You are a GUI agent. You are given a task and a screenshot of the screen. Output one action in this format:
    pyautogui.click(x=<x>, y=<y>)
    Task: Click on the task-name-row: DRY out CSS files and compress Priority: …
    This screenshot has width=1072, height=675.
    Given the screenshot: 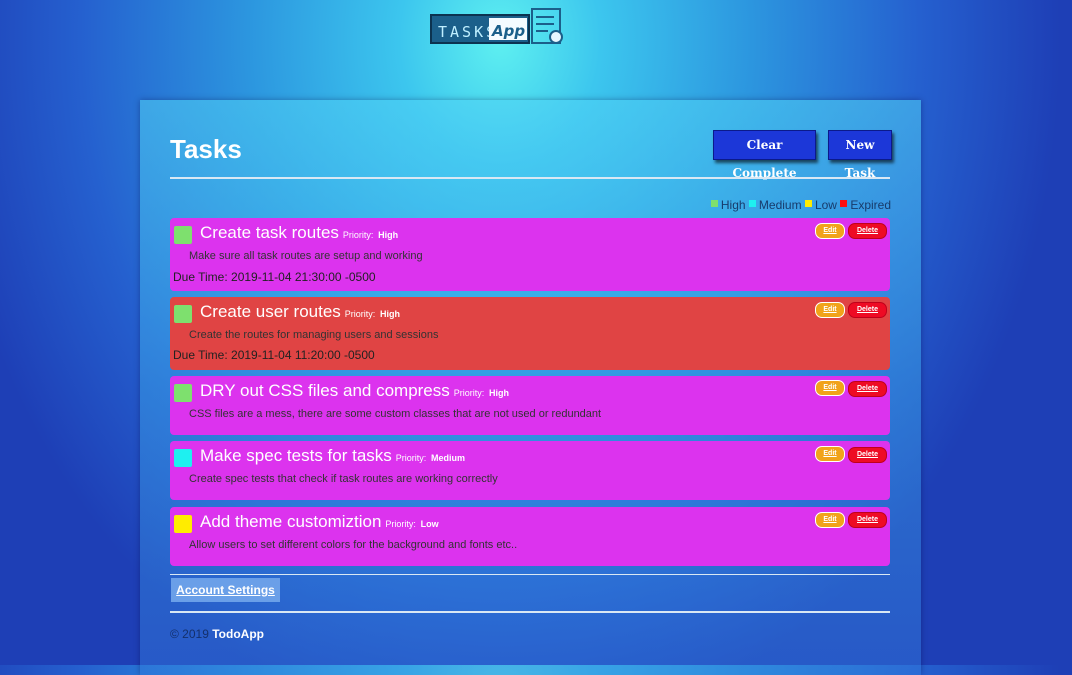 What is the action you would take?
    pyautogui.click(x=354, y=391)
    